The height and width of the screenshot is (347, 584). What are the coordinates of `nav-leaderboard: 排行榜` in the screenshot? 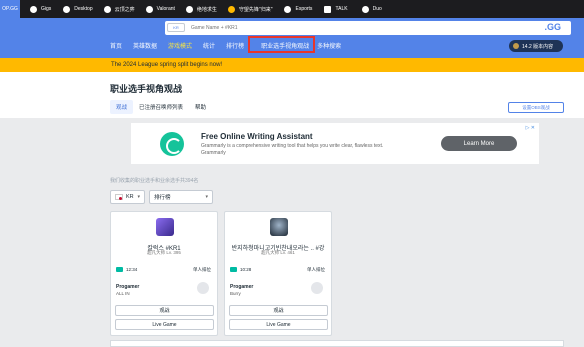 It's located at (235, 45).